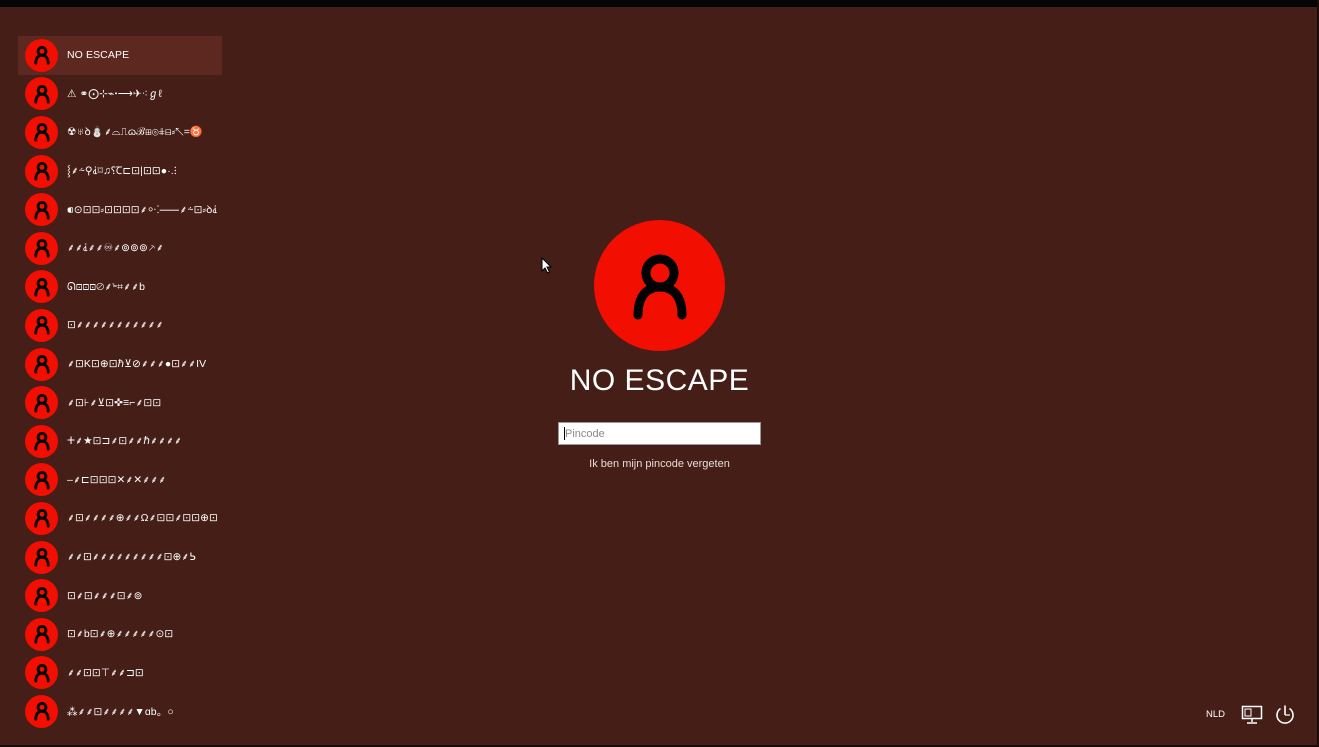  I want to click on user-list-item: ⵜ⸙★⊡⊐⸙⊡⸙⸙ℏ⸙⸙⸙⸙, so click(120, 441).